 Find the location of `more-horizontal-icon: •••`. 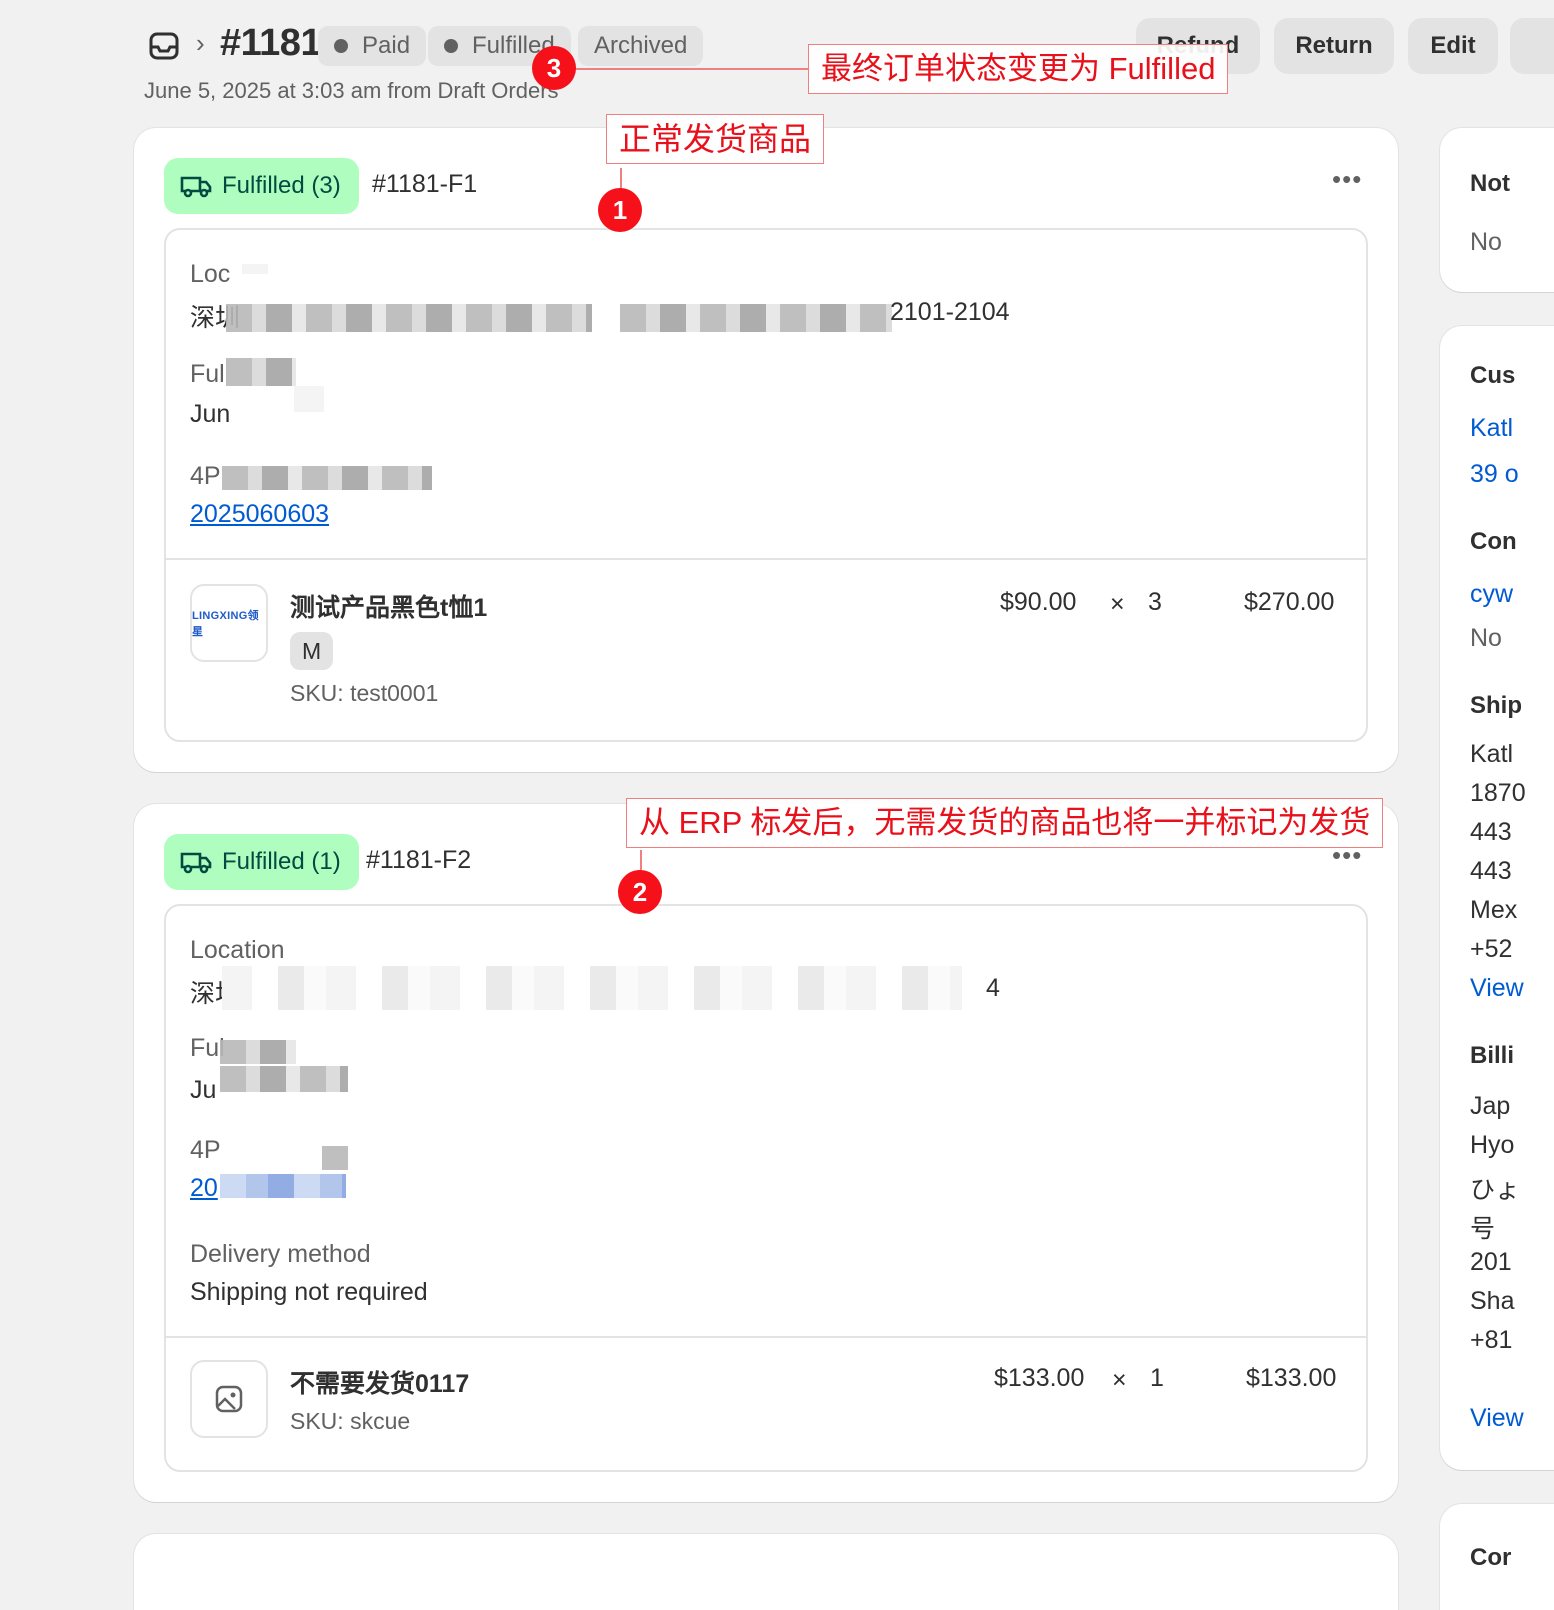

more-horizontal-icon: ••• is located at coordinates (1347, 179).